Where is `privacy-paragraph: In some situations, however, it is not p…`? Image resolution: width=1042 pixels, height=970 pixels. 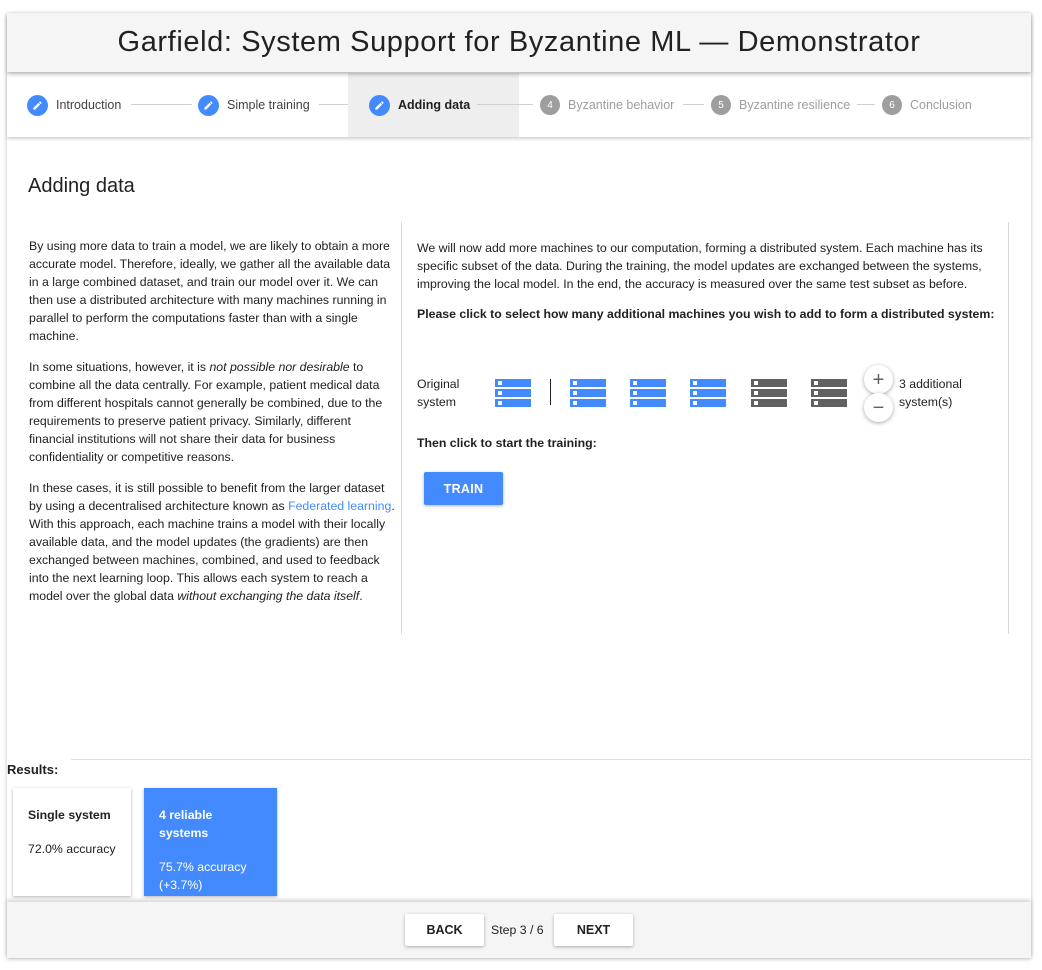
privacy-paragraph: In some situations, however, it is not p… is located at coordinates (212, 412).